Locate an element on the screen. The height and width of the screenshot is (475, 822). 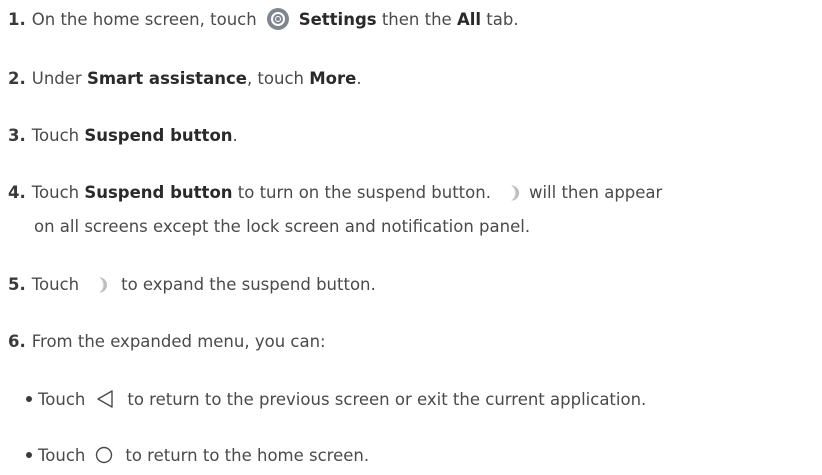
step-6: 6. From the expanded menu, you can: is located at coordinates (167, 342).